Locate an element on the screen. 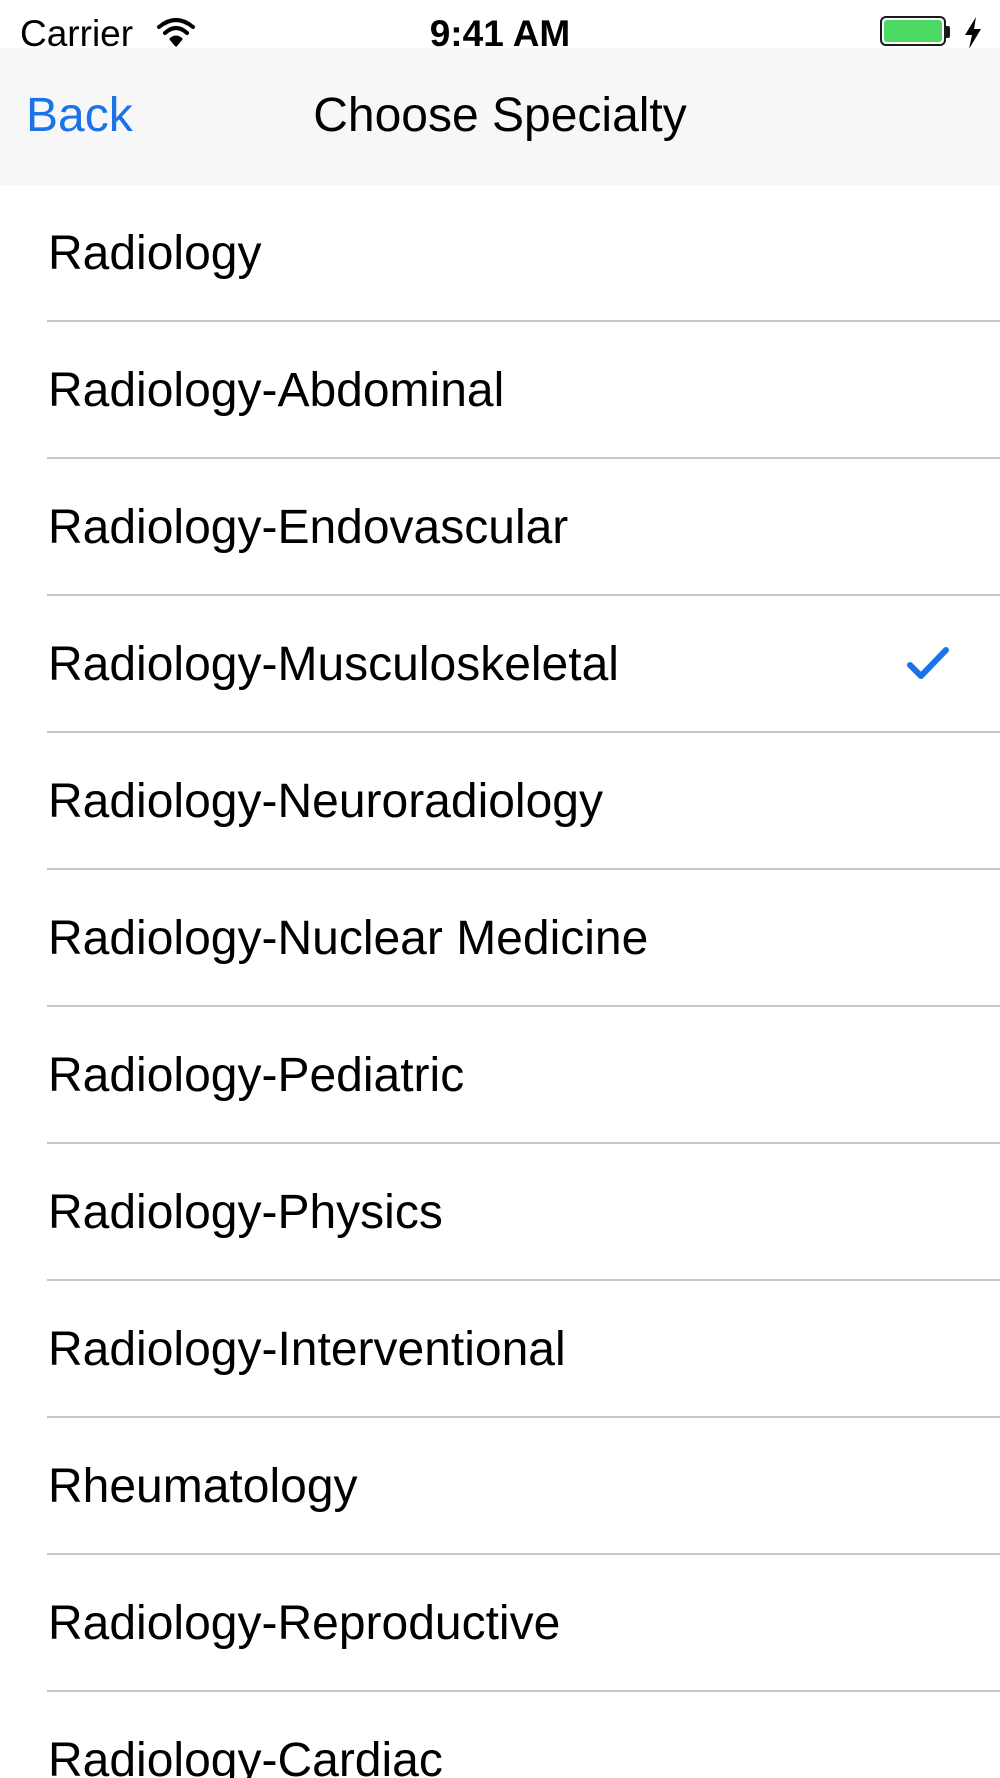 The image size is (1000, 1778). list-item: Radiology is located at coordinates (500, 253).